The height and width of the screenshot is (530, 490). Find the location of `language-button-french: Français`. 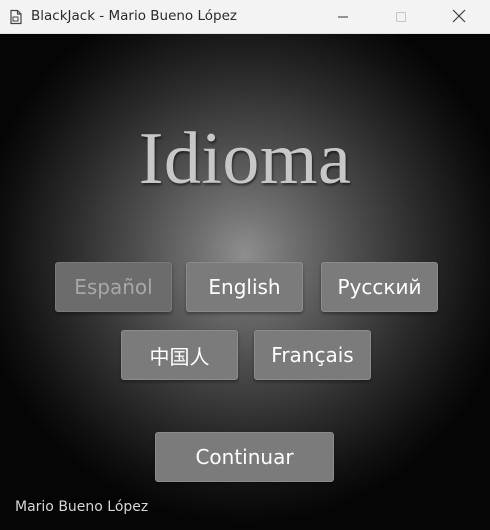

language-button-french: Français is located at coordinates (312, 355).